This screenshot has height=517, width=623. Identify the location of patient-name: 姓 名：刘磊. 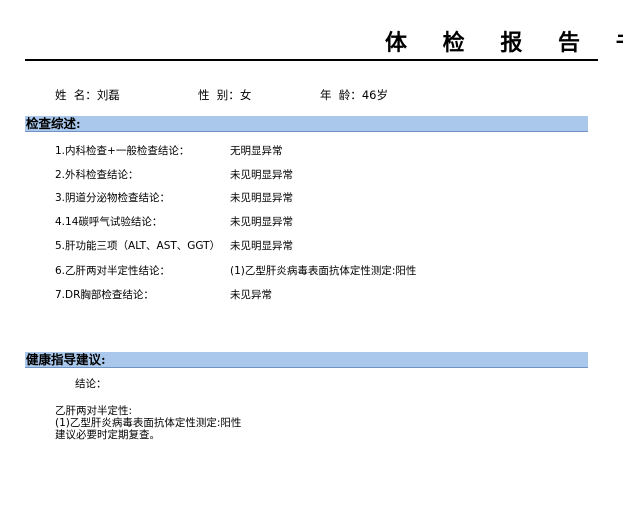
(87, 95).